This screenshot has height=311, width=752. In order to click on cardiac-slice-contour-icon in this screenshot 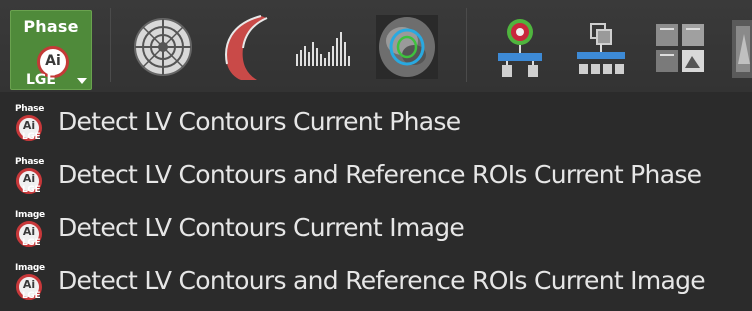, I will do `click(407, 47)`.